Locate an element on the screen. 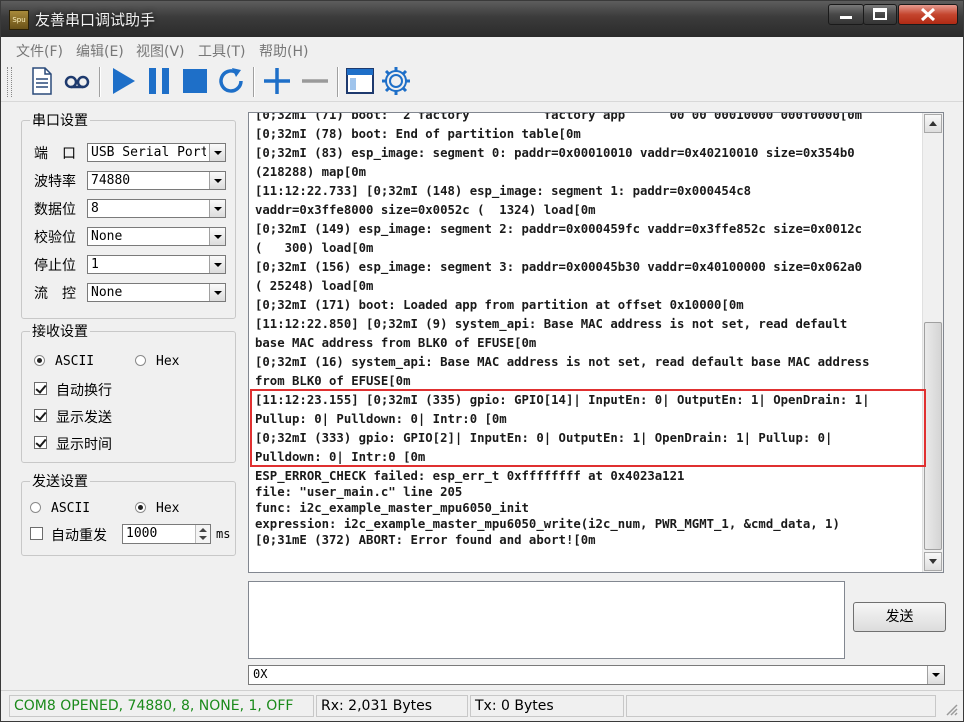  close-button is located at coordinates (928, 14).